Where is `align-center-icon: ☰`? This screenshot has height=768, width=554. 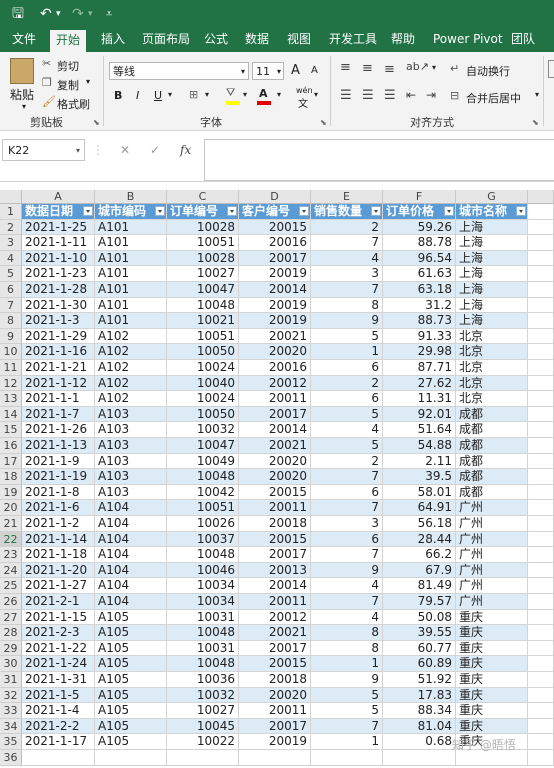
align-center-icon: ☰ is located at coordinates (368, 95).